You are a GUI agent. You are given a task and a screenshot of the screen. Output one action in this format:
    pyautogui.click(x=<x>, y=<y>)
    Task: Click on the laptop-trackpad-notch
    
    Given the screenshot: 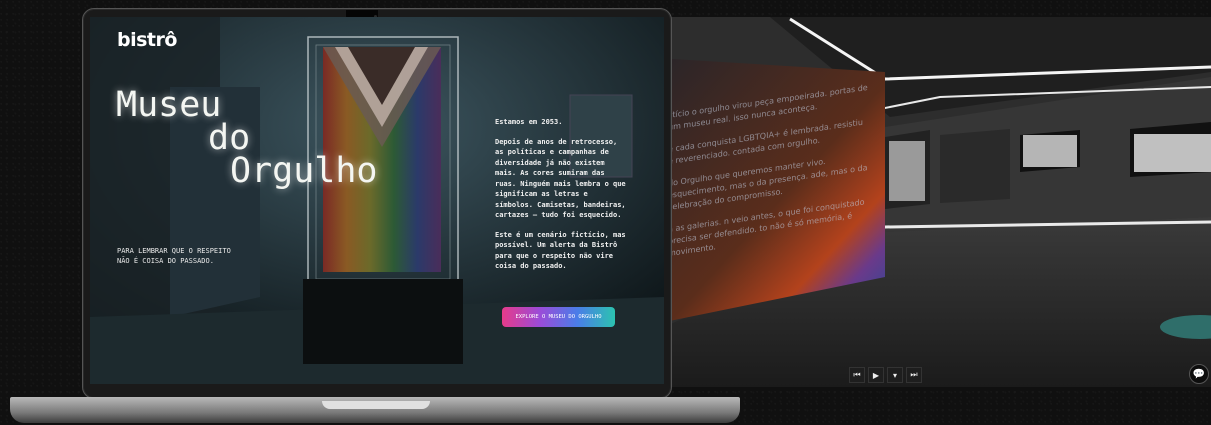 What is the action you would take?
    pyautogui.click(x=376, y=405)
    